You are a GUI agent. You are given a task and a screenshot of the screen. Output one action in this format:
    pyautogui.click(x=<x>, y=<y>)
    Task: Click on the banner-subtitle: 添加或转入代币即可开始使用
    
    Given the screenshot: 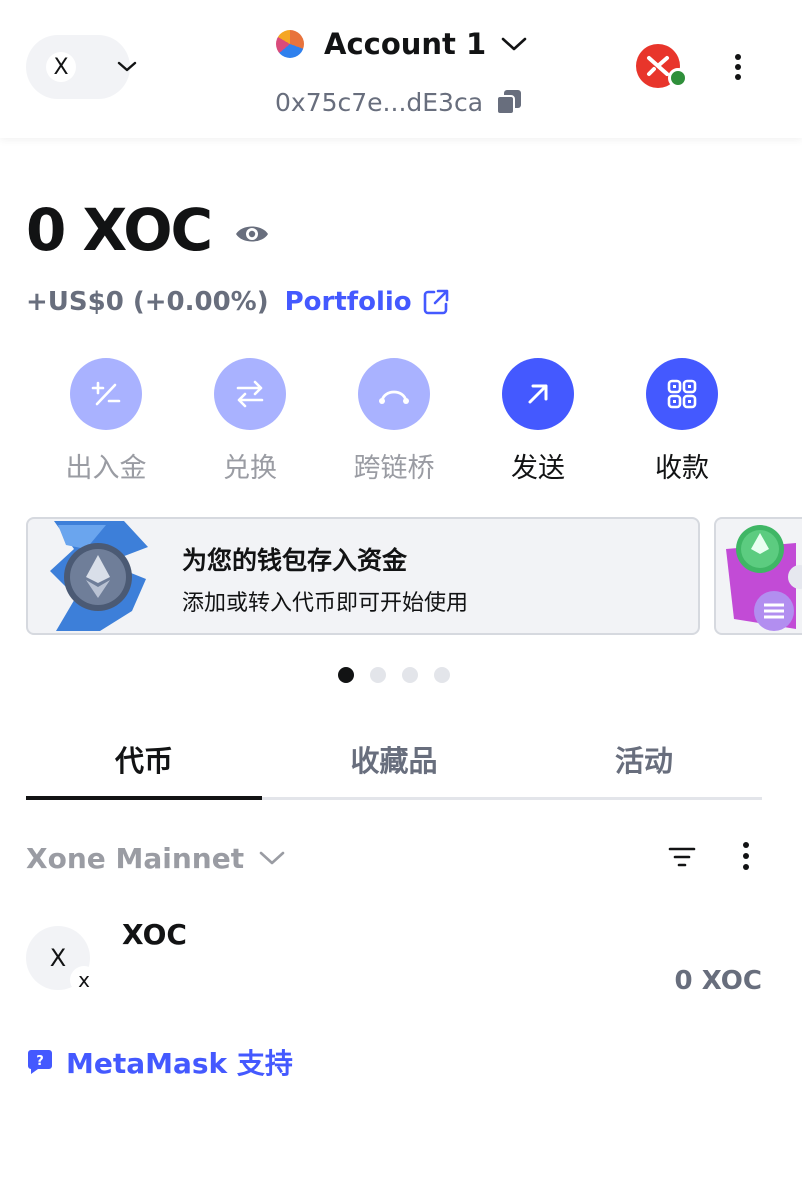 What is the action you would take?
    pyautogui.click(x=325, y=603)
    